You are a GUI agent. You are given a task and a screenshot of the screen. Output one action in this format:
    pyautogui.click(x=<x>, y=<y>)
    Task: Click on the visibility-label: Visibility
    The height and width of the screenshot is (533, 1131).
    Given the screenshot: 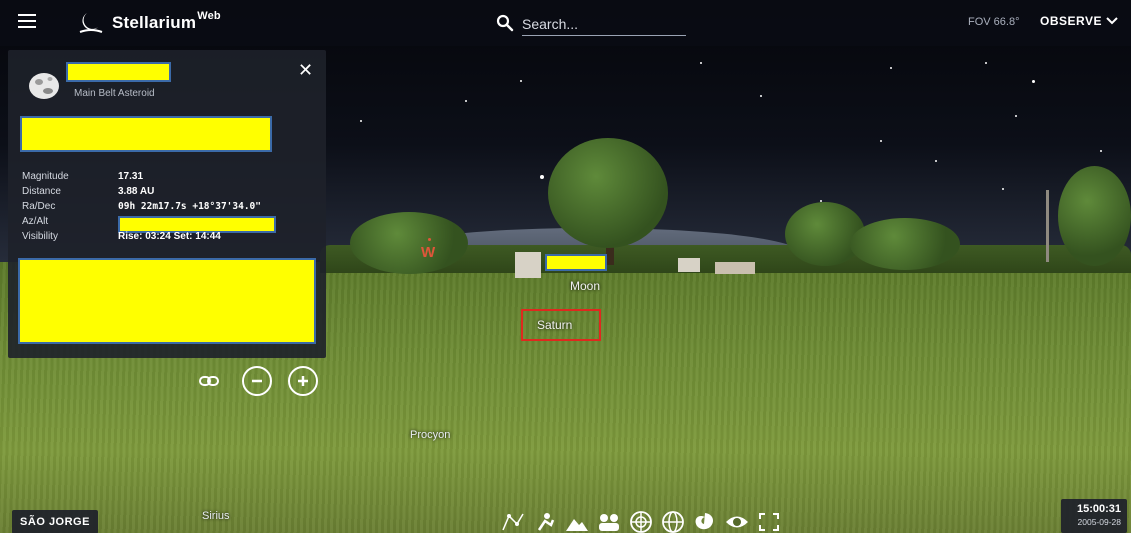 What is the action you would take?
    pyautogui.click(x=40, y=236)
    